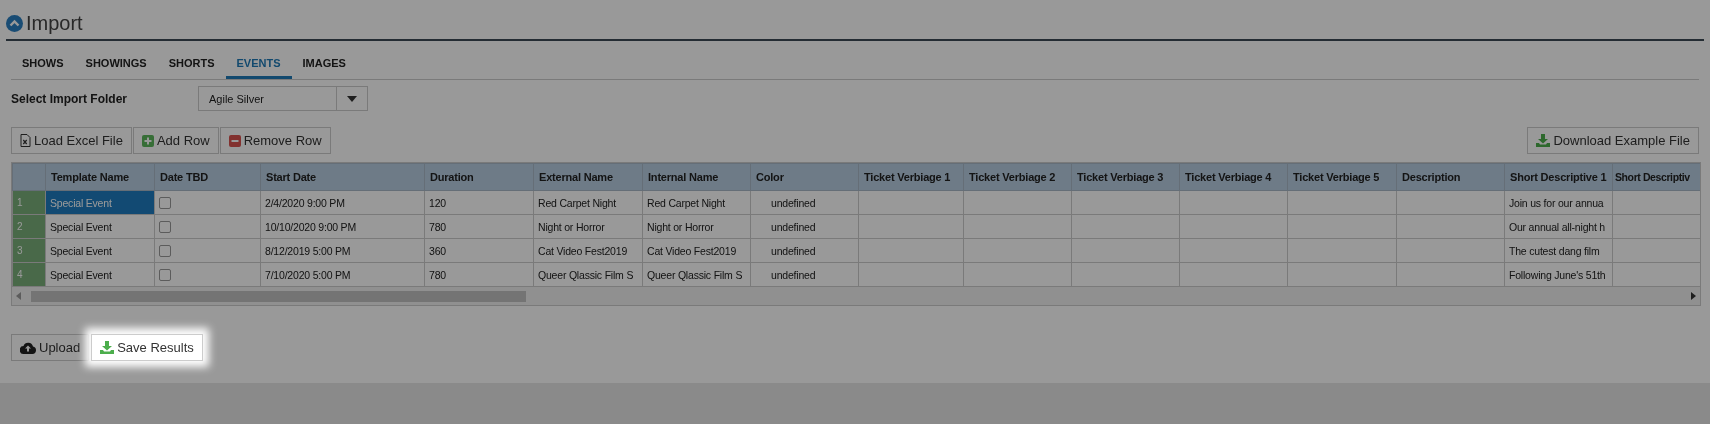 The height and width of the screenshot is (424, 1710). What do you see at coordinates (1233, 177) in the screenshot?
I see `column-header: Ticket Verbiage 4` at bounding box center [1233, 177].